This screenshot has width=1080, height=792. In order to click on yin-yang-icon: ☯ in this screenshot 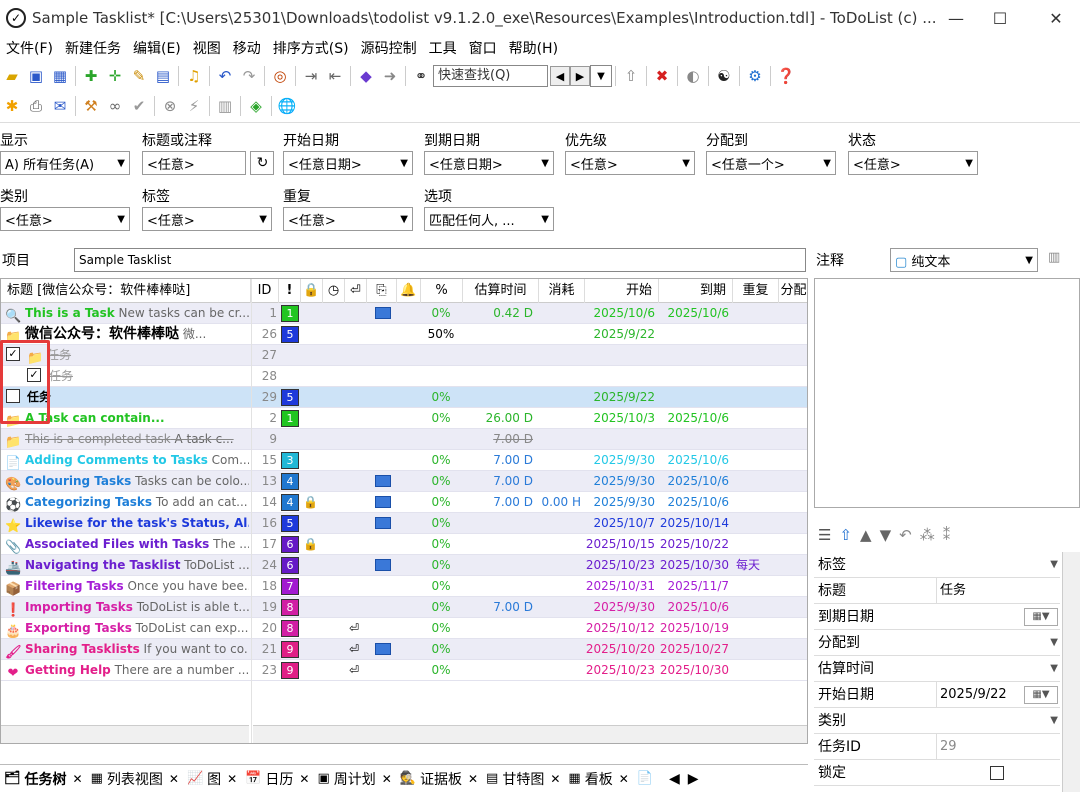, I will do `click(724, 76)`.